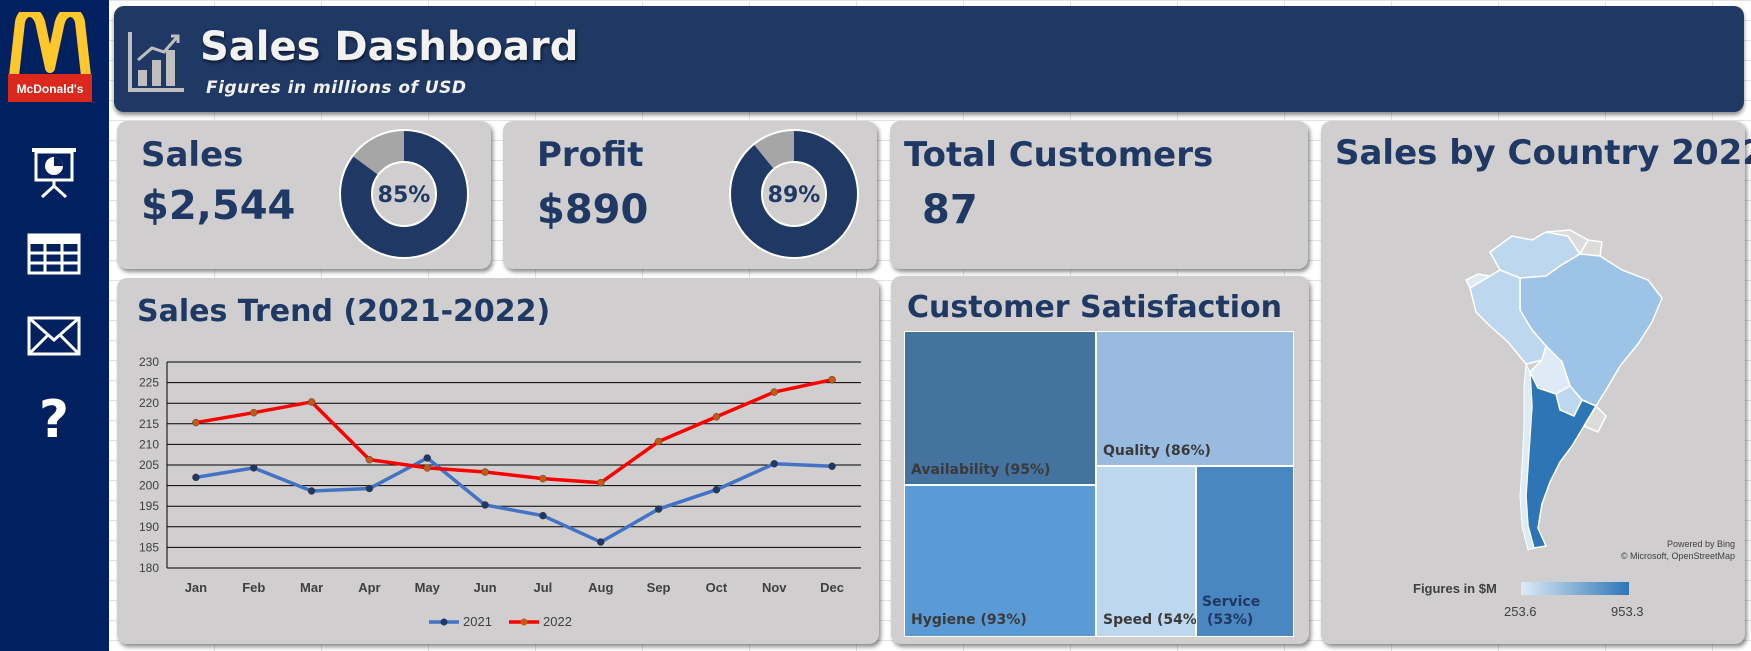  What do you see at coordinates (149, 506) in the screenshot?
I see `y-tick-label: 195` at bounding box center [149, 506].